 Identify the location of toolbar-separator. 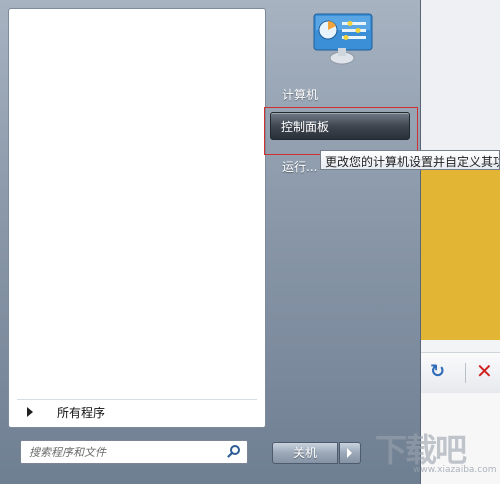
(465, 373).